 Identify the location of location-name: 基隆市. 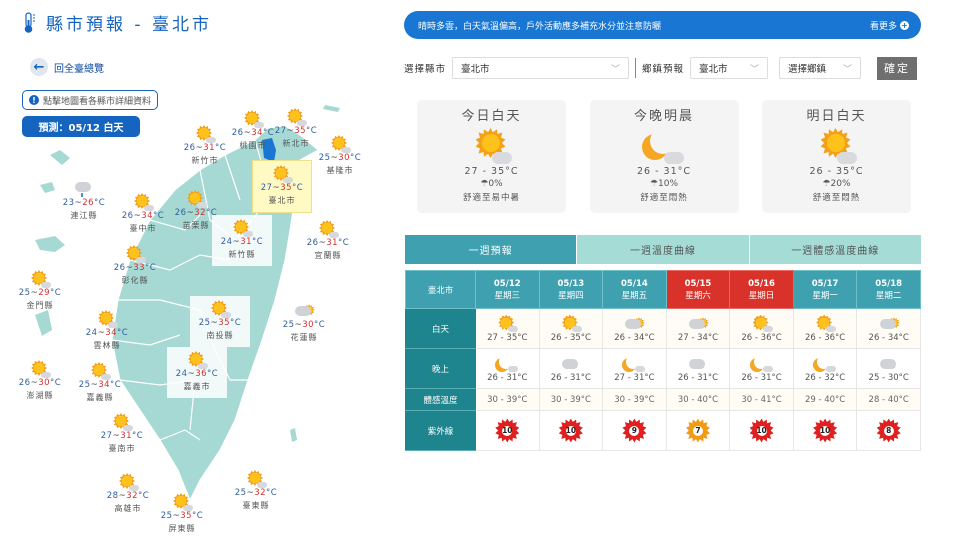
(340, 170).